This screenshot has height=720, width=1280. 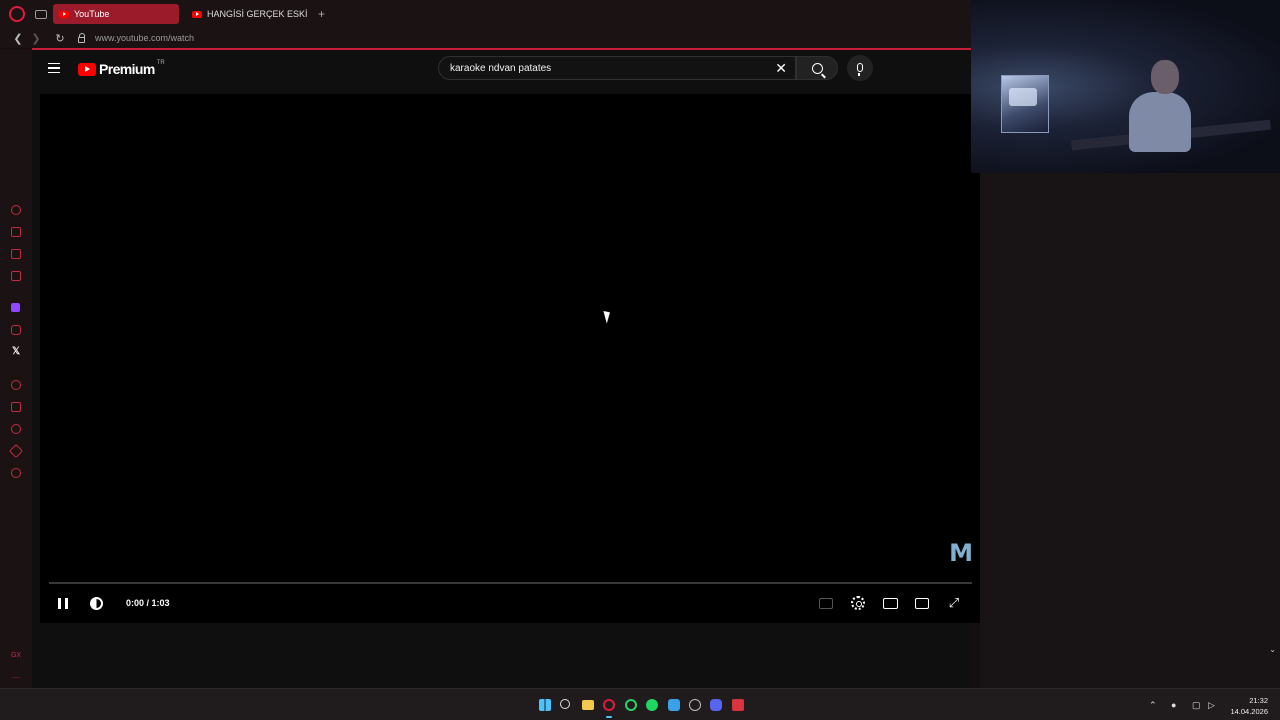 I want to click on app-icon, so click(x=674, y=705).